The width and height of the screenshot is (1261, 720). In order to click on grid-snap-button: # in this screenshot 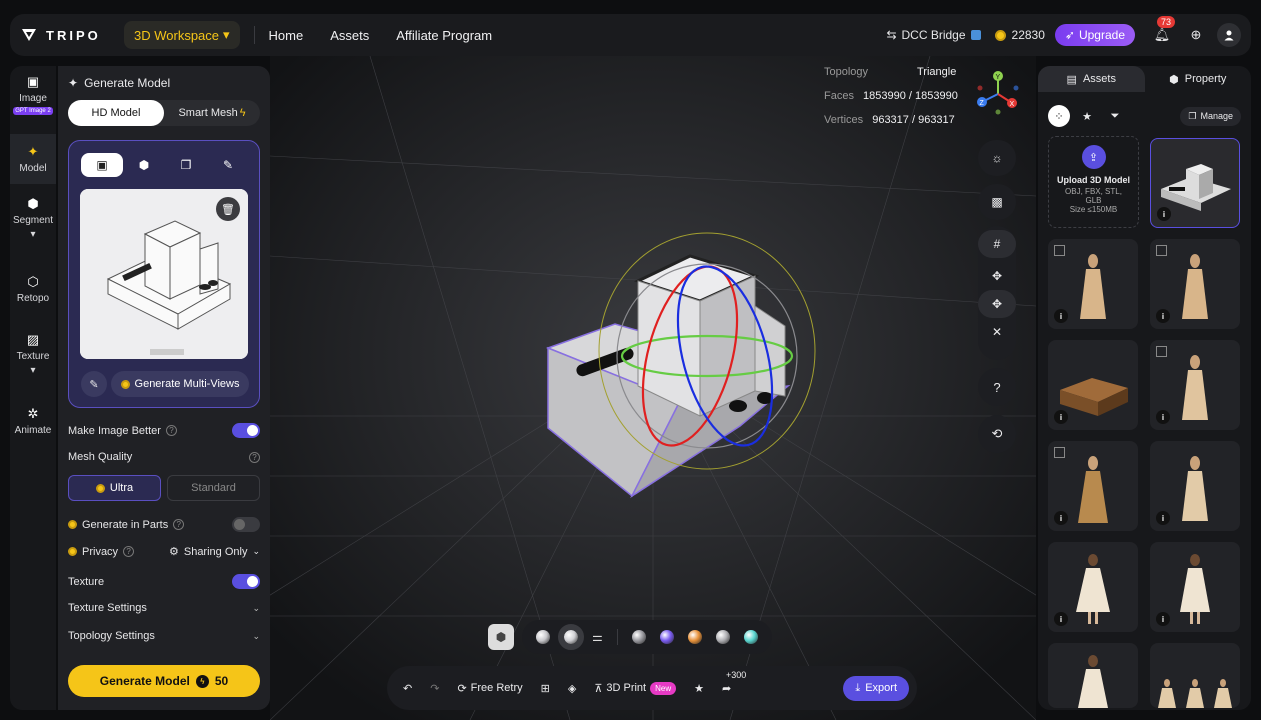, I will do `click(997, 244)`.